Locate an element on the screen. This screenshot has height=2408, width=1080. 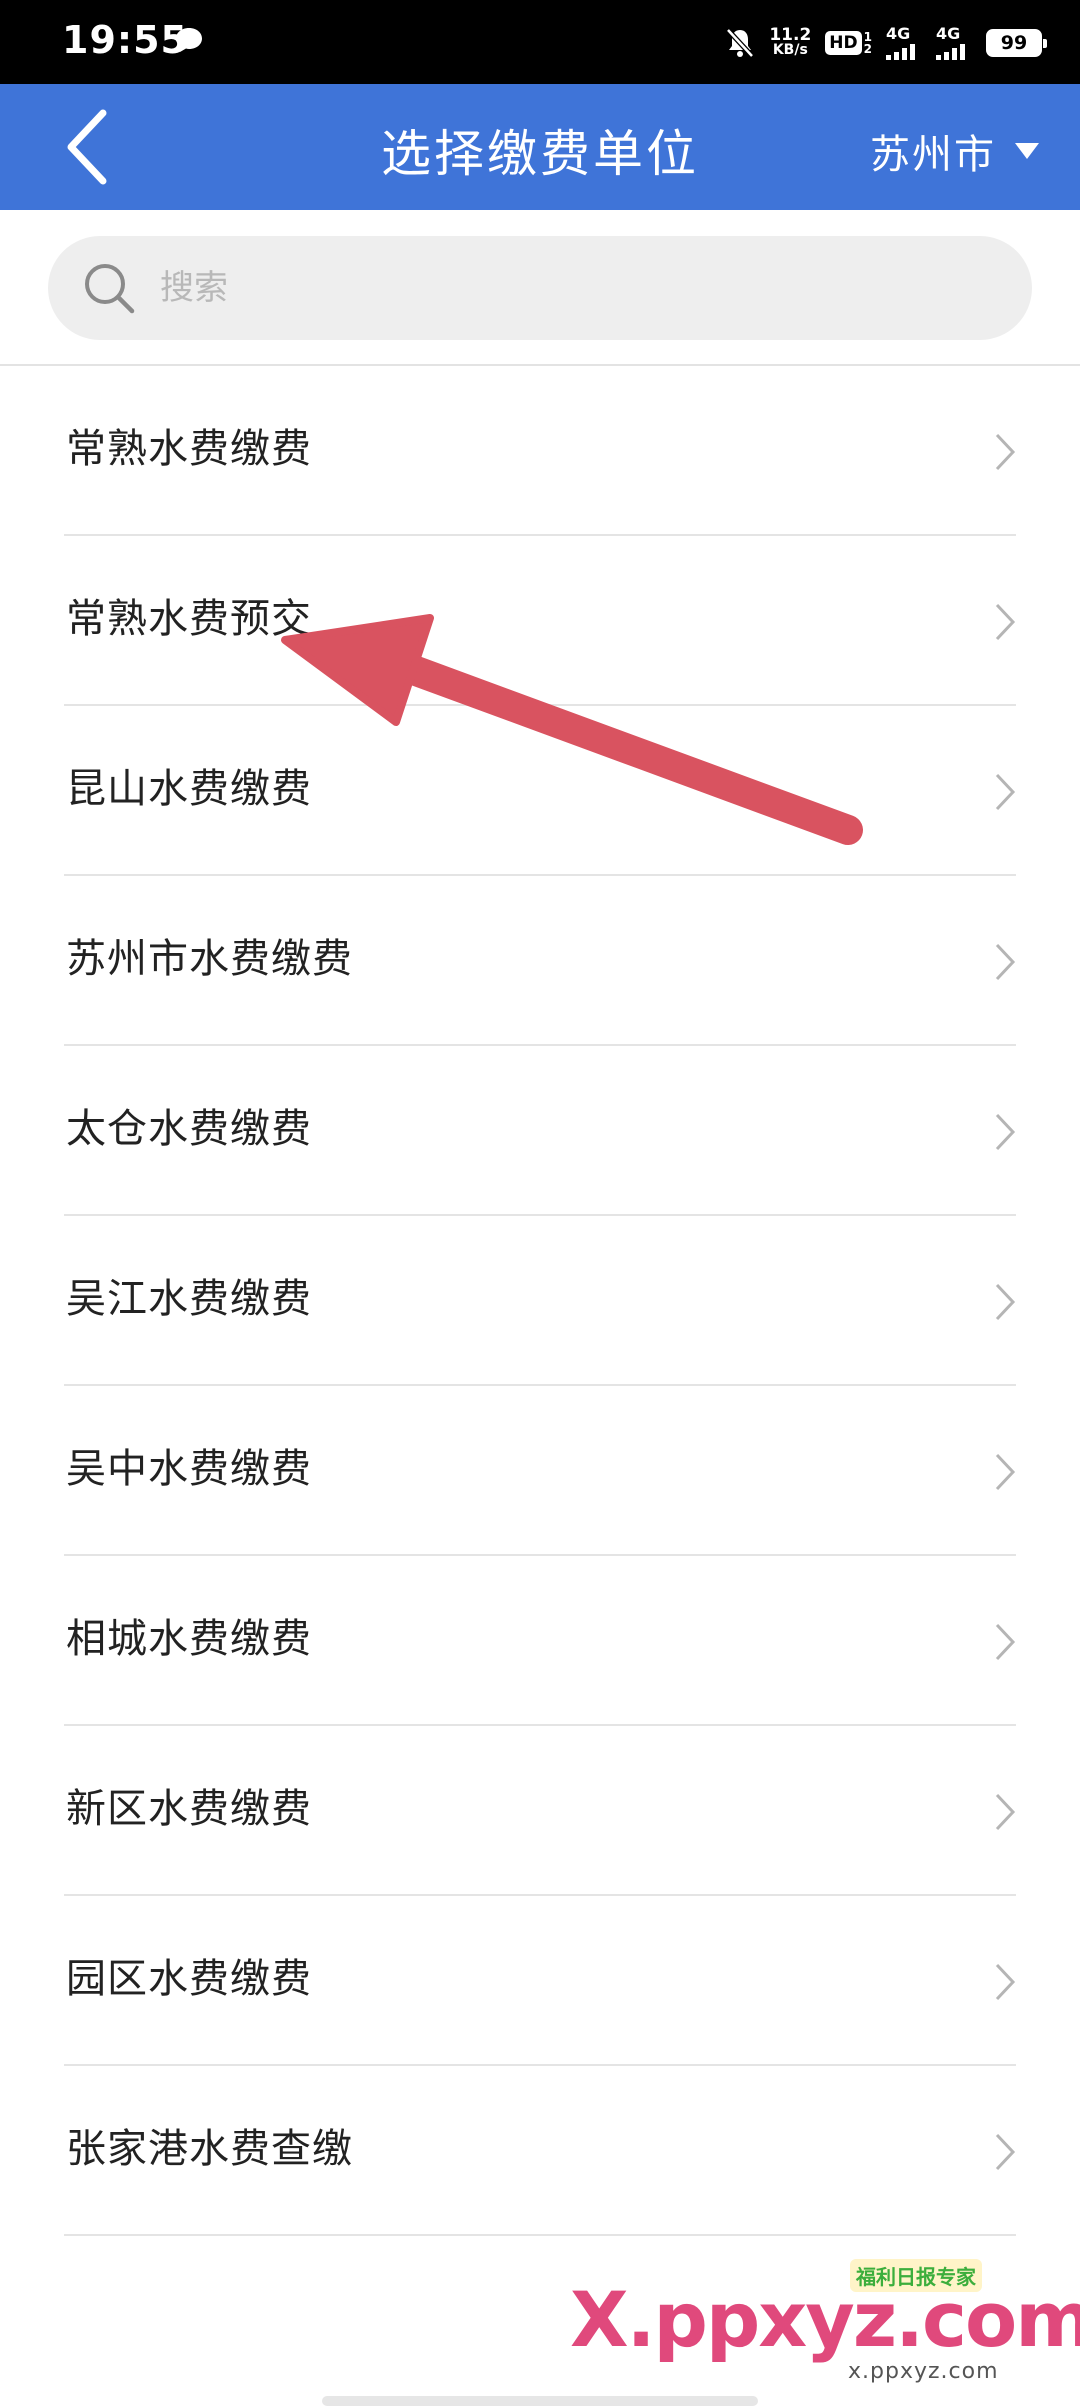
search-area is located at coordinates (540, 287).